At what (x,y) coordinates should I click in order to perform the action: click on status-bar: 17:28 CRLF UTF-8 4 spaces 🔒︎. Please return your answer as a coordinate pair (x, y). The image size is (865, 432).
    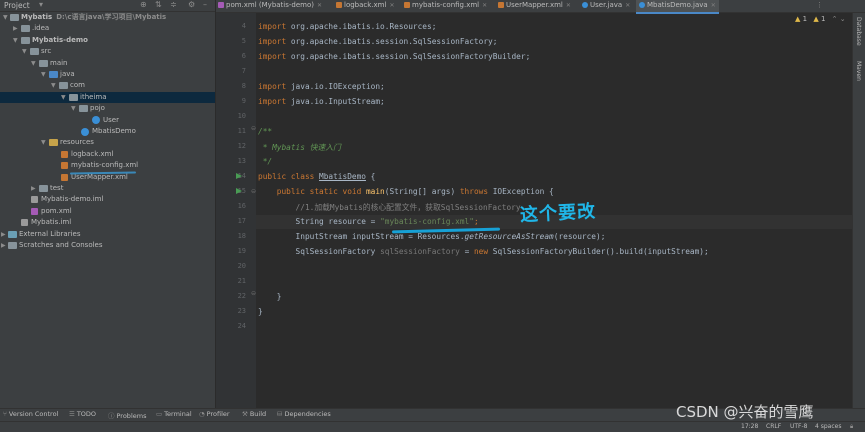
    Looking at the image, I should click on (432, 426).